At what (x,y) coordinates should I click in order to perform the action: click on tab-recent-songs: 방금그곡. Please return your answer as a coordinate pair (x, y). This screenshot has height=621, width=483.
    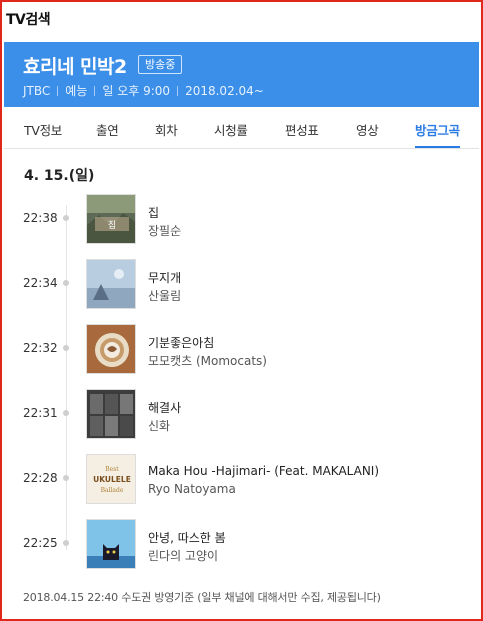
    Looking at the image, I should click on (437, 134).